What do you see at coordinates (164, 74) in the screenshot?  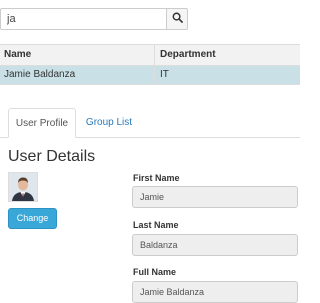 I see `cell-department: IT` at bounding box center [164, 74].